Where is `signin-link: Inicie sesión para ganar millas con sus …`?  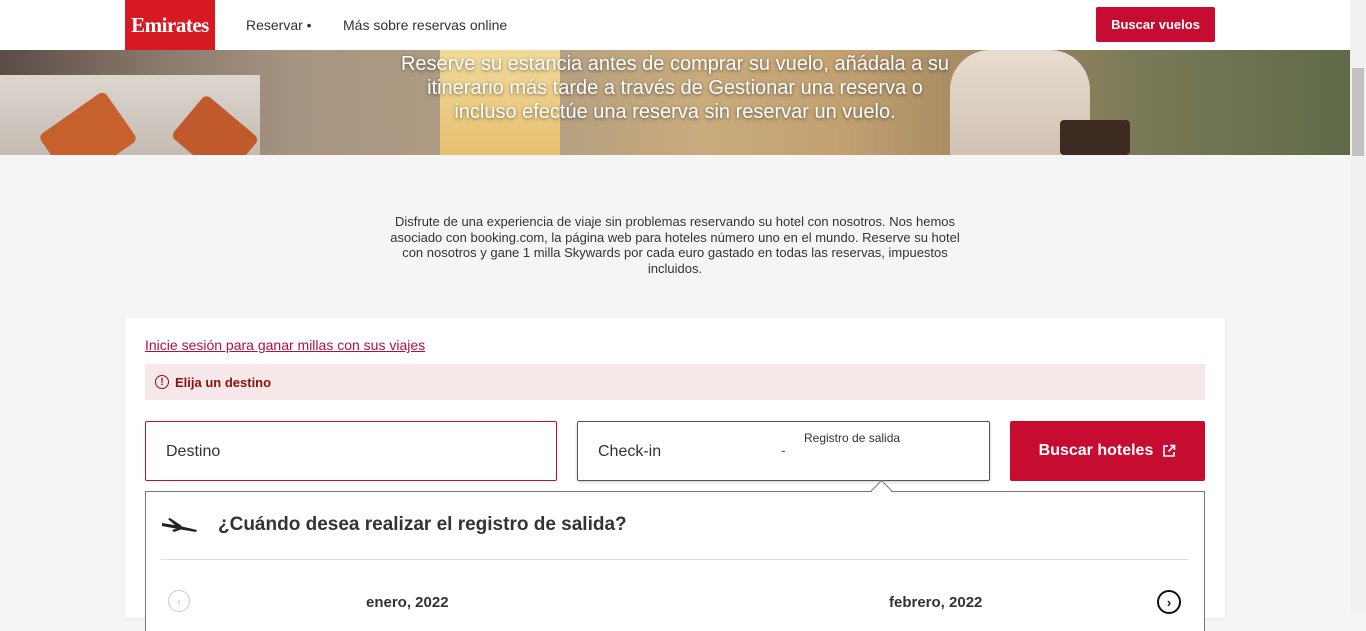
signin-link: Inicie sesión para ganar millas con sus … is located at coordinates (285, 345).